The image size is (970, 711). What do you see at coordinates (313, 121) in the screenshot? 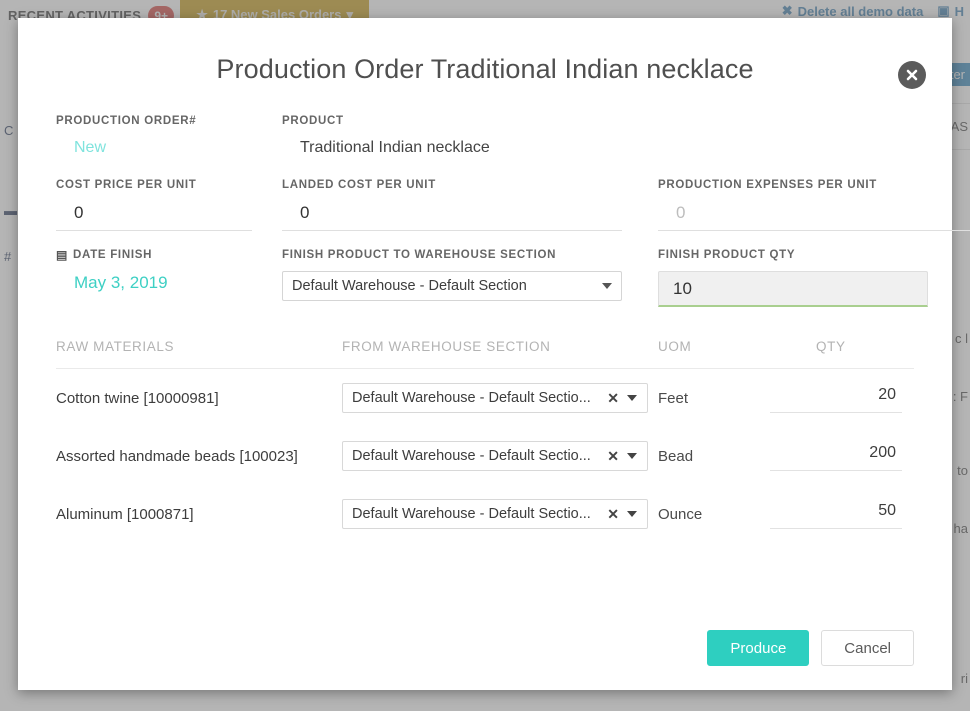
I see `product-label: PRODUCT` at bounding box center [313, 121].